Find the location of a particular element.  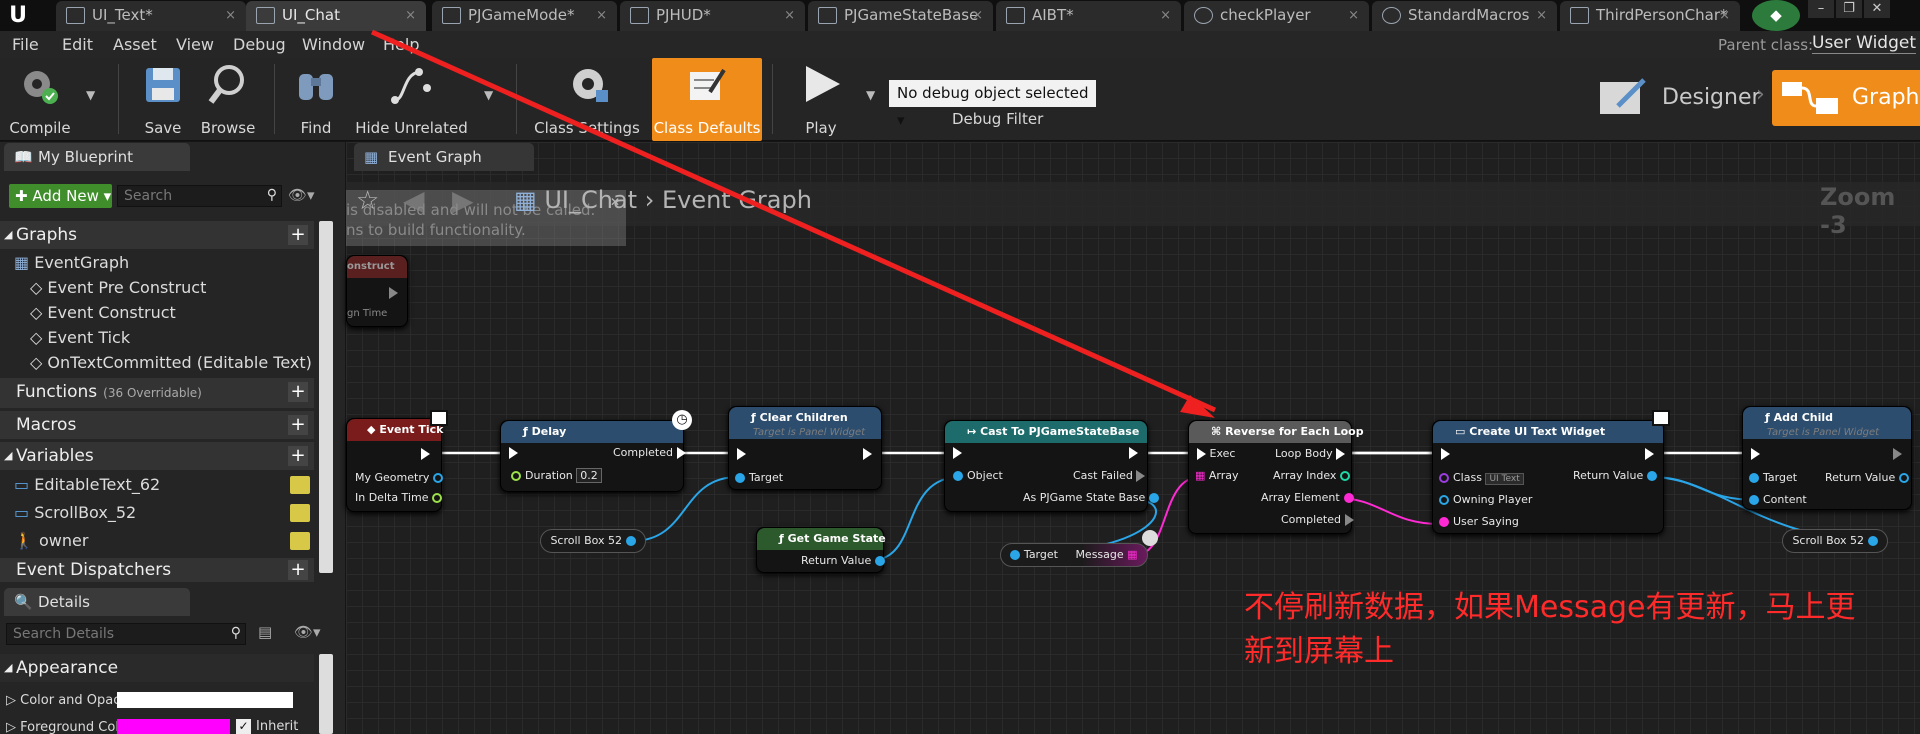

pin-label: Array Element is located at coordinates (1300, 497).